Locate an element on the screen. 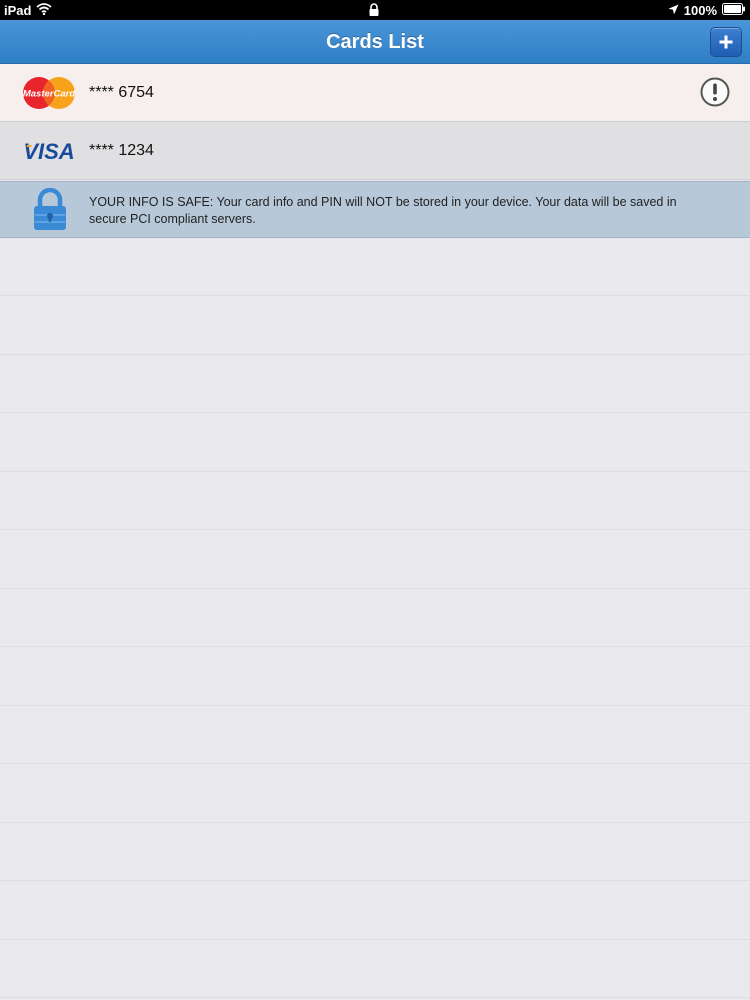 The width and height of the screenshot is (750, 1000). navigation-bar: Cards List is located at coordinates (375, 42).